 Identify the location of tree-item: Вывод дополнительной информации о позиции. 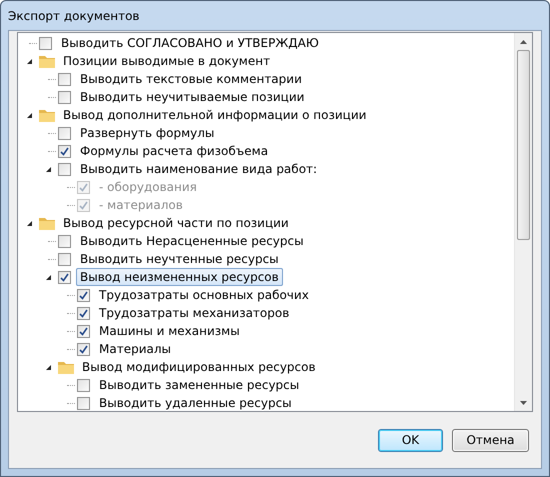
(214, 115).